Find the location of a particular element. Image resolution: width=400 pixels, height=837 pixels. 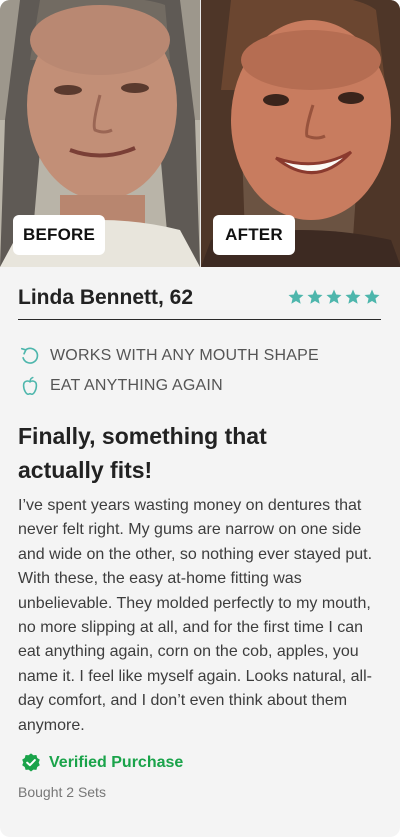

after-label: AFTER is located at coordinates (254, 235).